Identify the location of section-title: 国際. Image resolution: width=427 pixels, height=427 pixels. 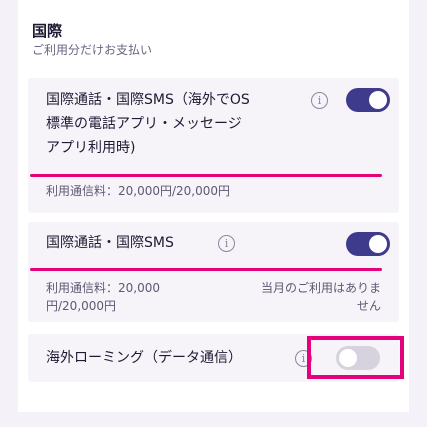
(47, 31).